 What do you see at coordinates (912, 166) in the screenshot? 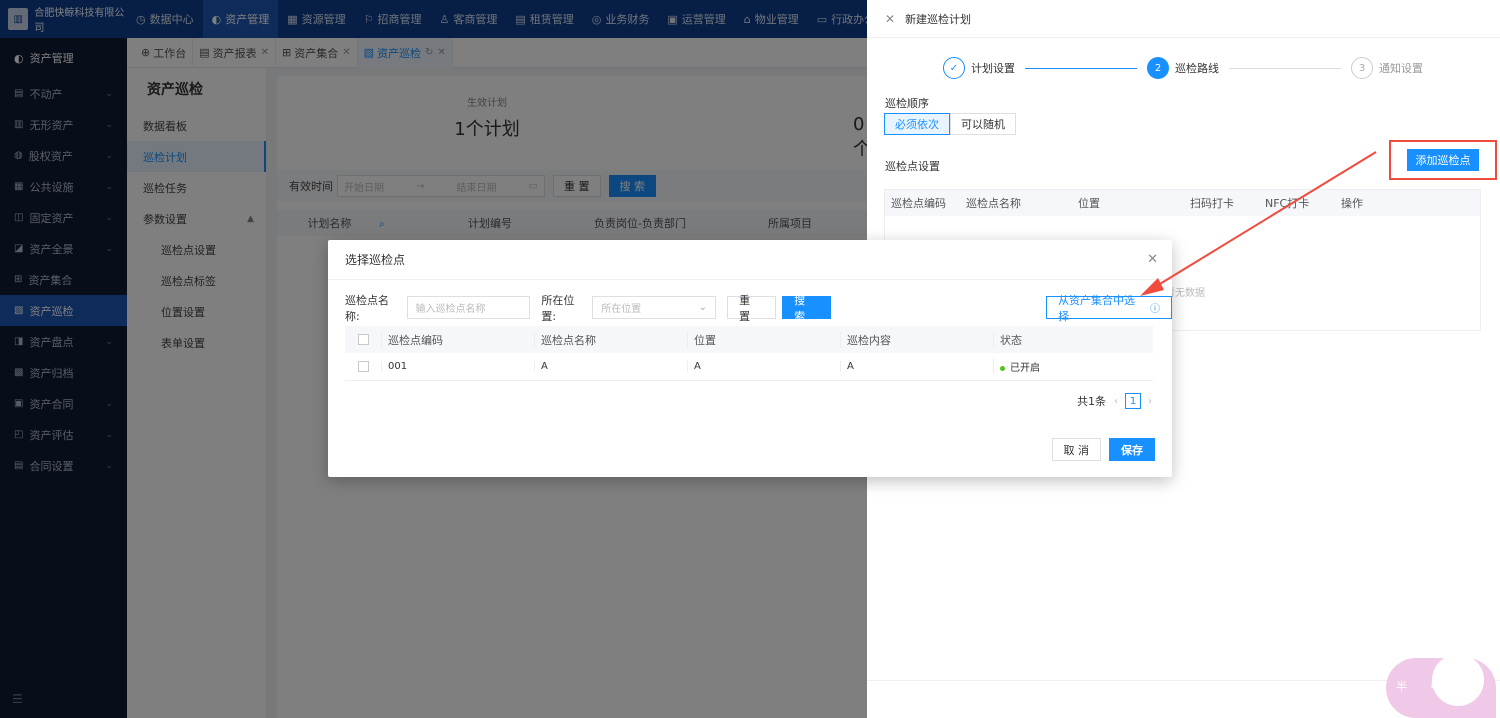
I see `points-label: 巡检点设置` at bounding box center [912, 166].